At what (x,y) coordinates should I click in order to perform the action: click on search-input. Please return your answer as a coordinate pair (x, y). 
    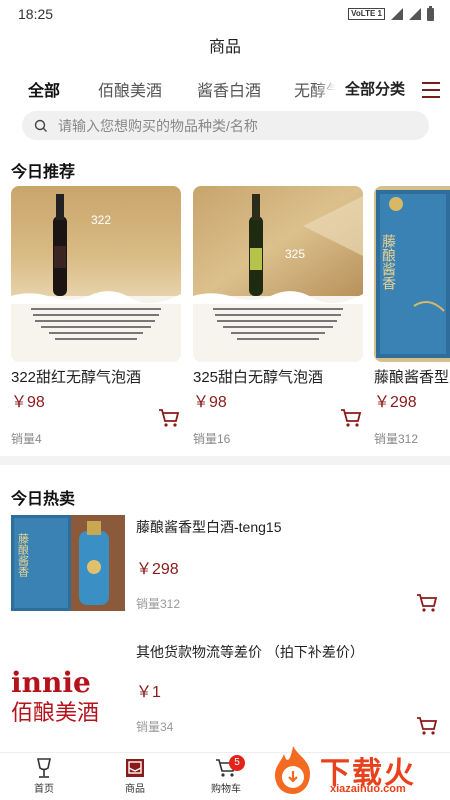
    Looking at the image, I should click on (223, 125).